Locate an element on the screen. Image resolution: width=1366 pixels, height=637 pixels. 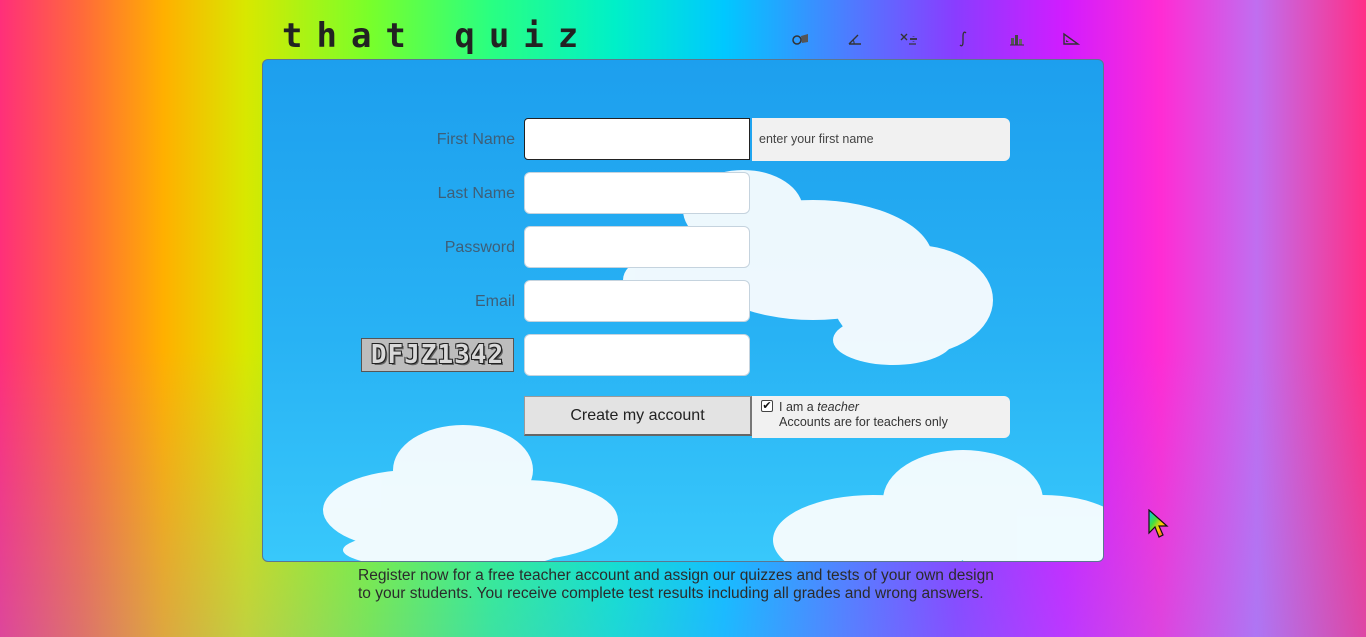
first-name-hint: enter your first name is located at coordinates (881, 139).